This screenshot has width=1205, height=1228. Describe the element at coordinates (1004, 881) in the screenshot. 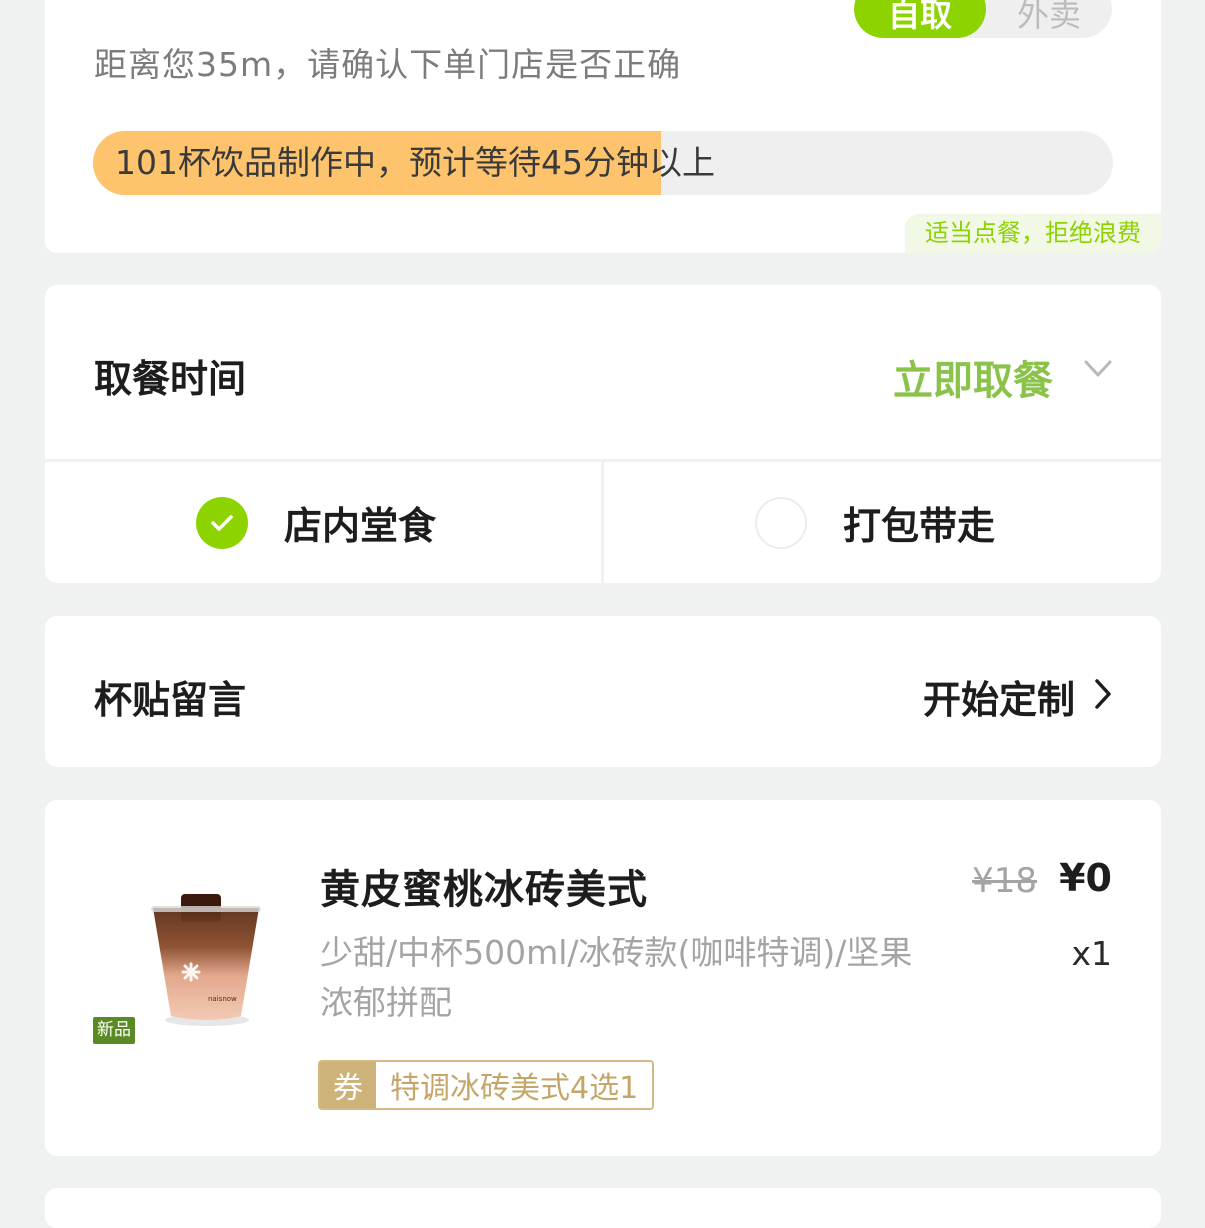

I see `price-original: ¥18` at that location.